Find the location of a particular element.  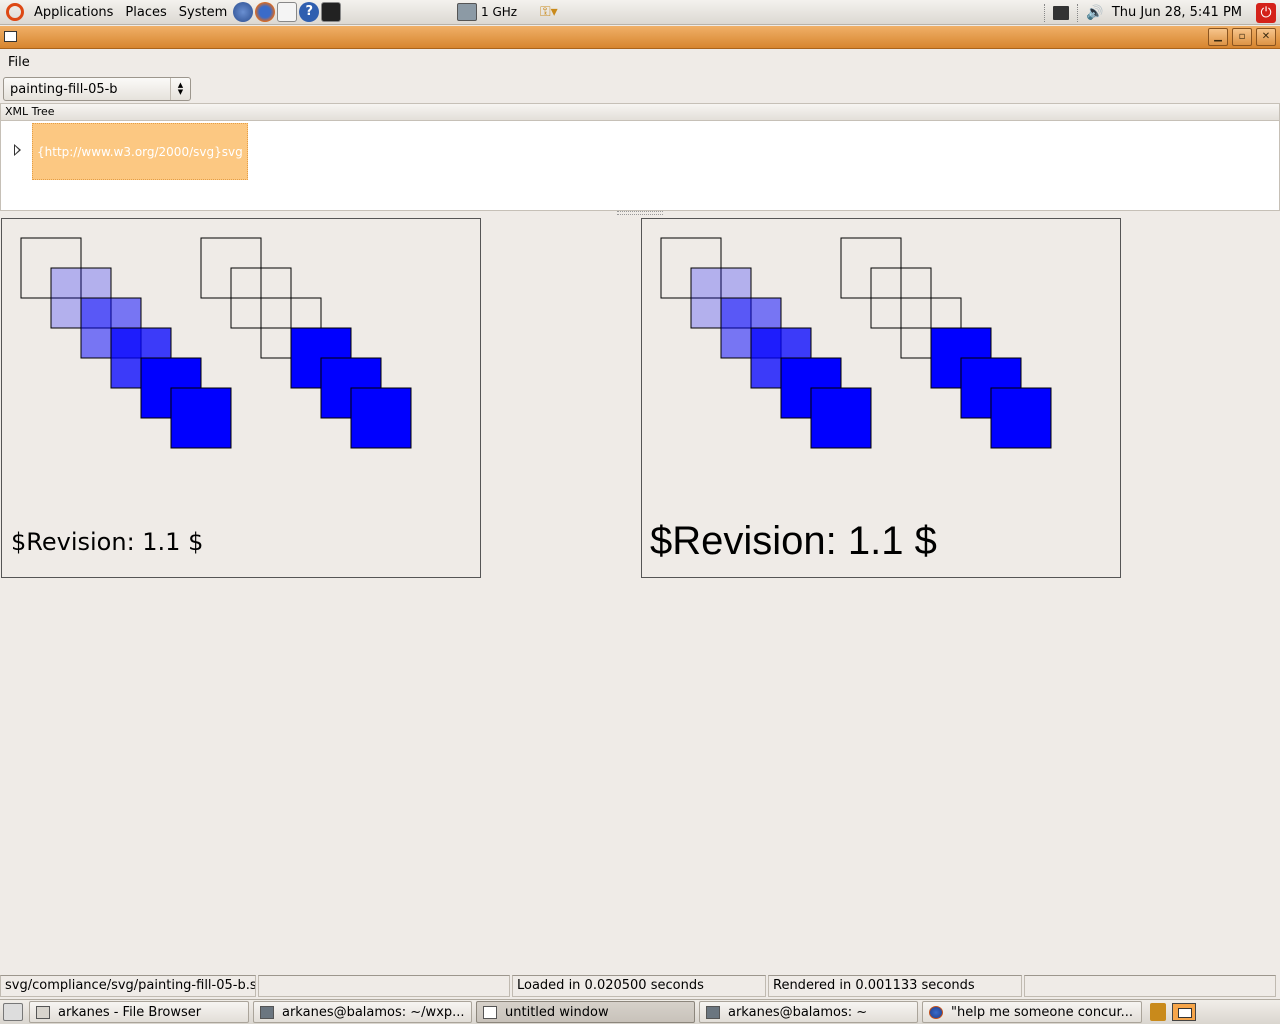

applications-menu: Applications is located at coordinates (73, 12).